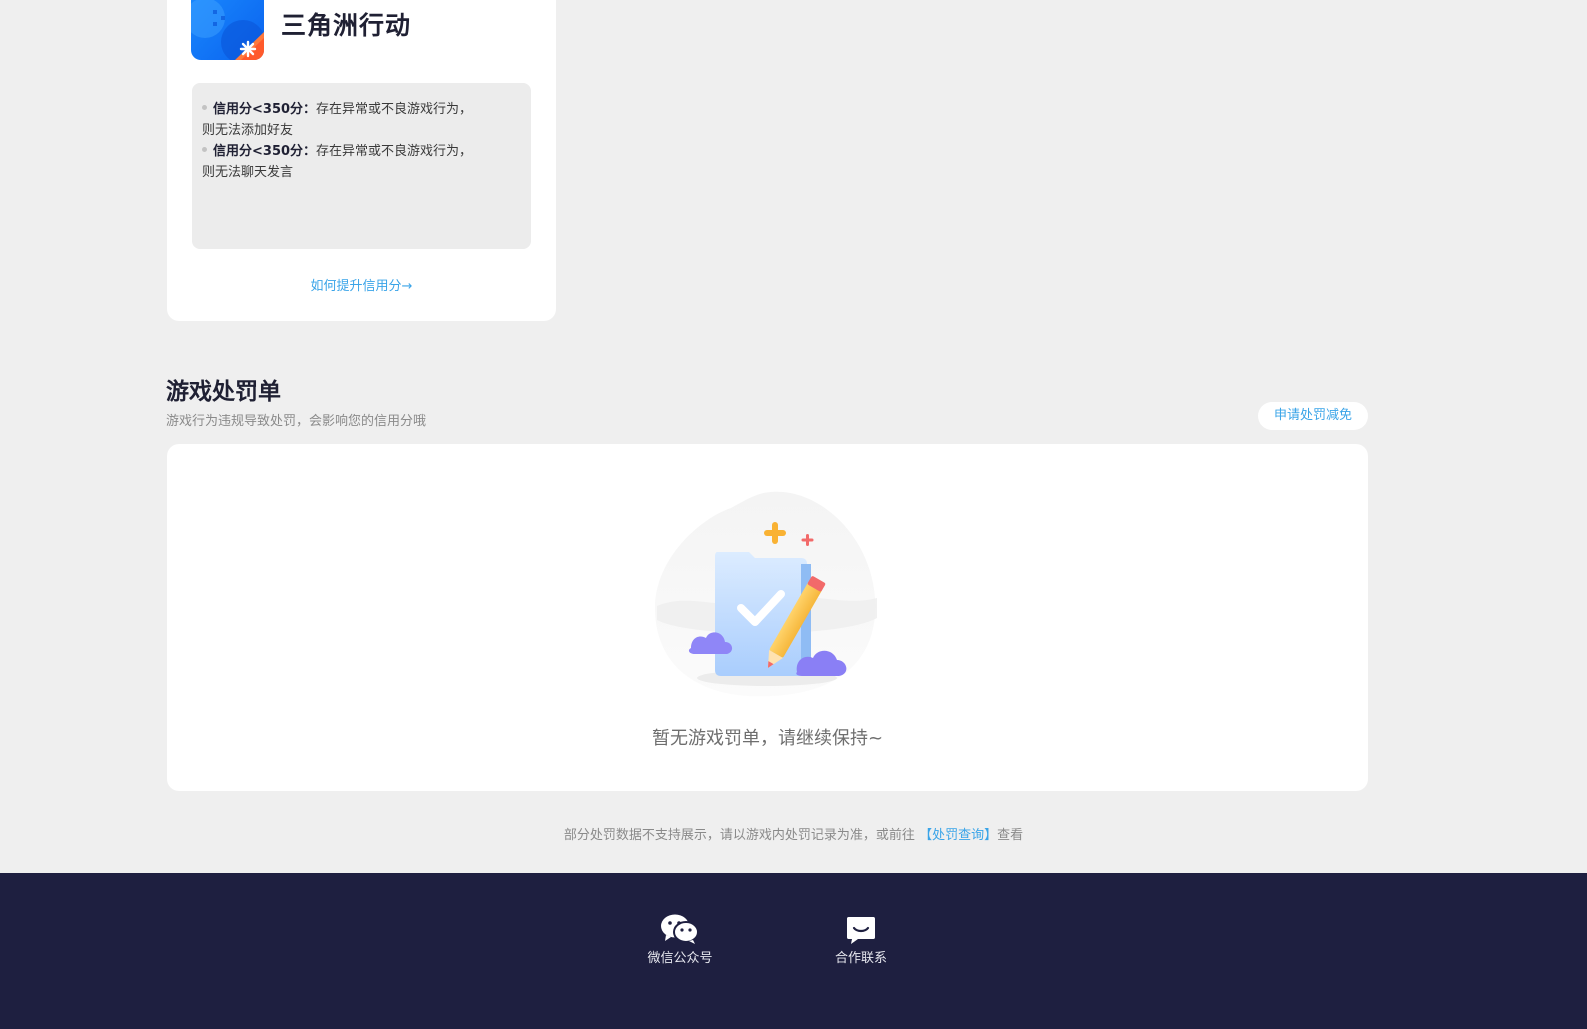 Image resolution: width=1587 pixels, height=1029 pixels. I want to click on penalty-query-link: 【处罚查询】, so click(958, 835).